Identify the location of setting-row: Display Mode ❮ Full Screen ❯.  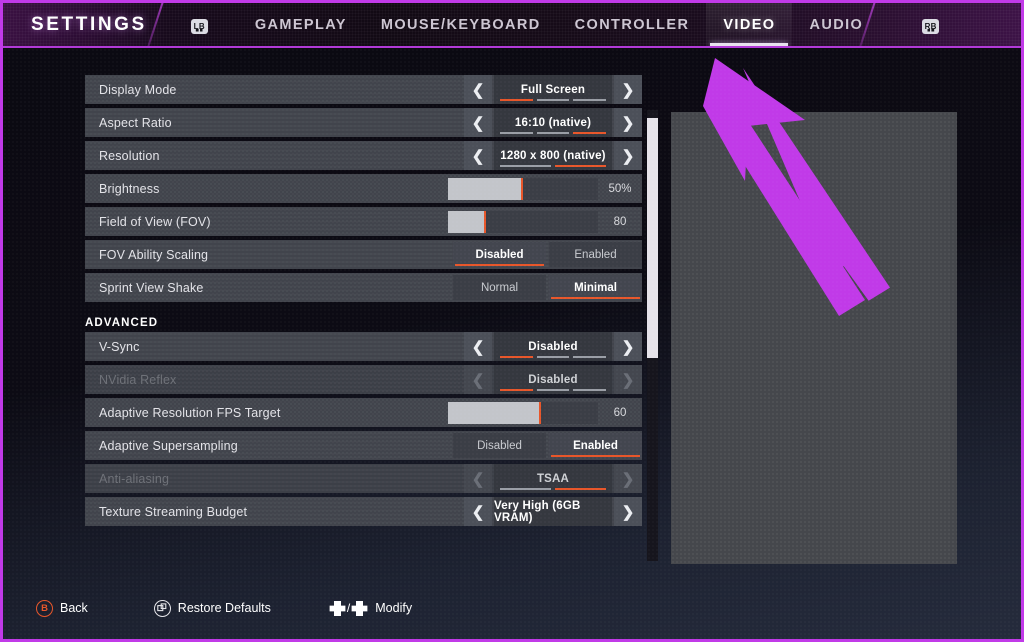
(363, 89).